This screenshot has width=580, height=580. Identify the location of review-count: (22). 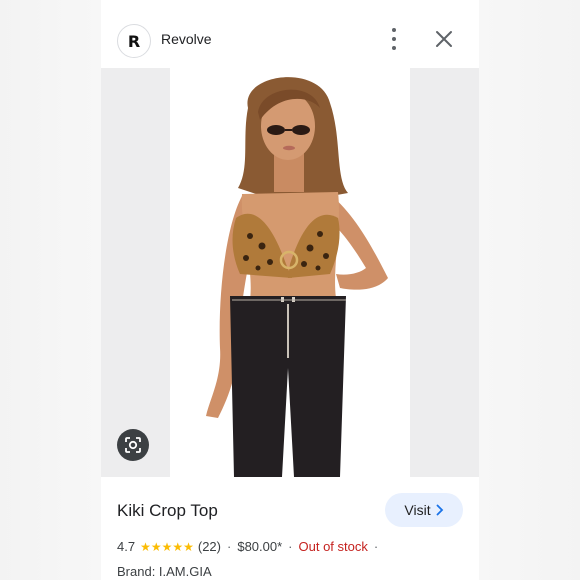
(209, 546).